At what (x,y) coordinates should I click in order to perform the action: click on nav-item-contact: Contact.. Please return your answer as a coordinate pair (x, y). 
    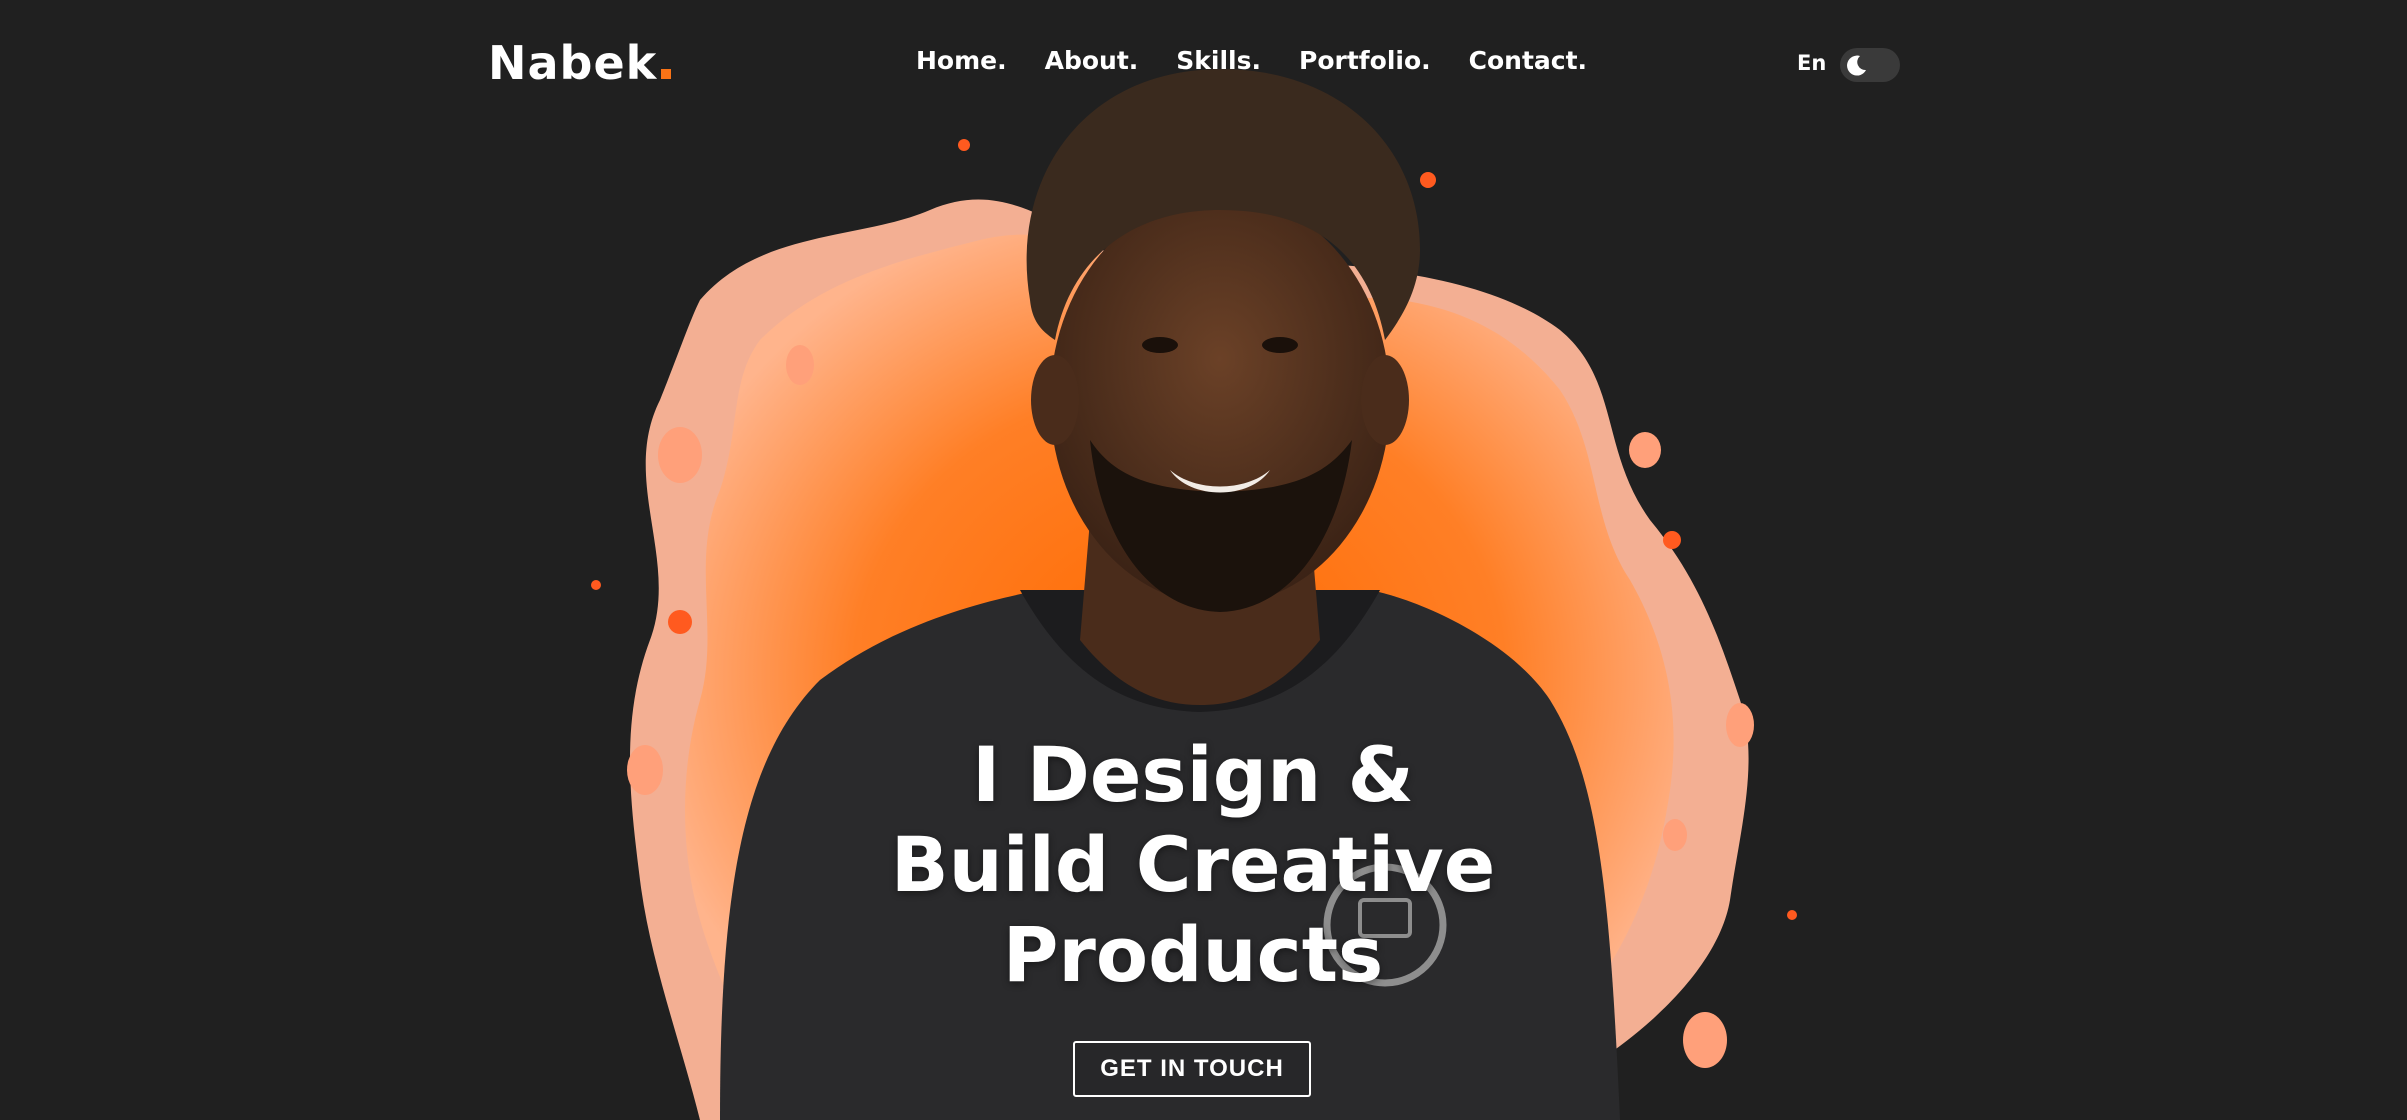
    Looking at the image, I should click on (1528, 60).